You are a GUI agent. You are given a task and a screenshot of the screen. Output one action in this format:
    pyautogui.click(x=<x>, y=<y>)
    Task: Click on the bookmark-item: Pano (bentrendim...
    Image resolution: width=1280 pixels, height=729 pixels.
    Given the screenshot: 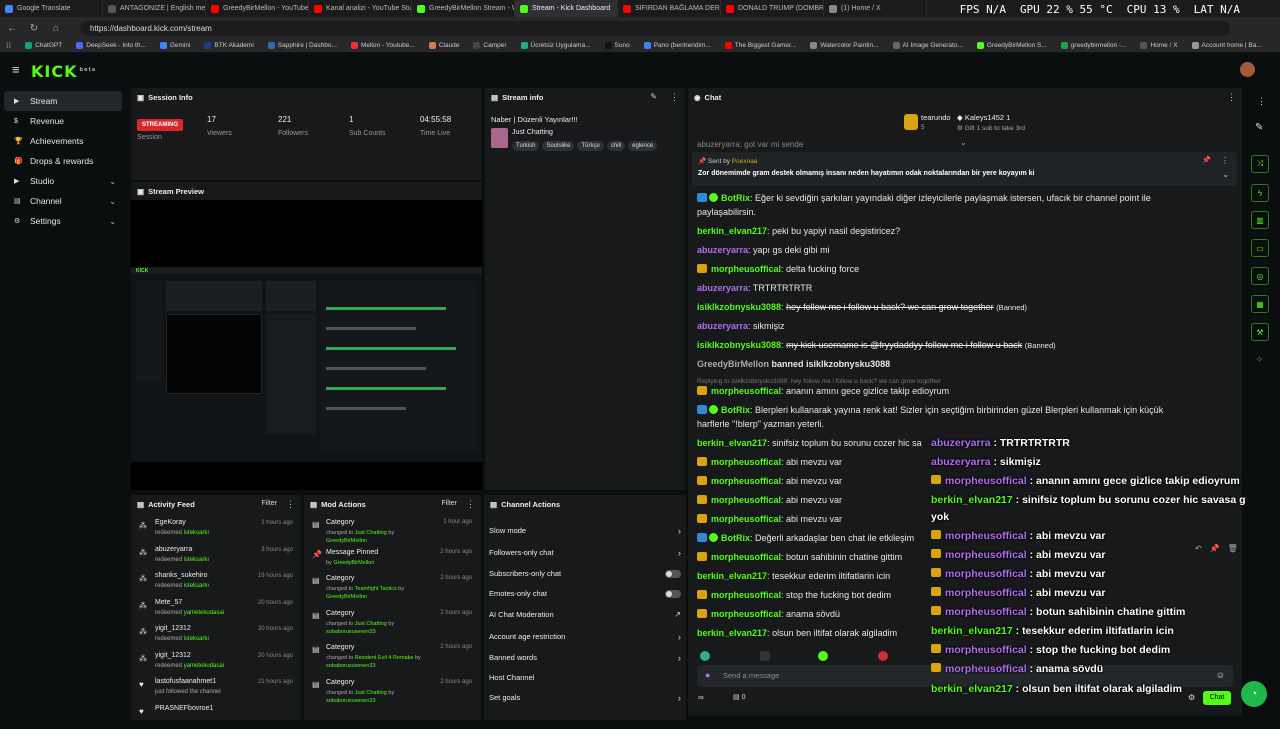 What is the action you would take?
    pyautogui.click(x=677, y=45)
    